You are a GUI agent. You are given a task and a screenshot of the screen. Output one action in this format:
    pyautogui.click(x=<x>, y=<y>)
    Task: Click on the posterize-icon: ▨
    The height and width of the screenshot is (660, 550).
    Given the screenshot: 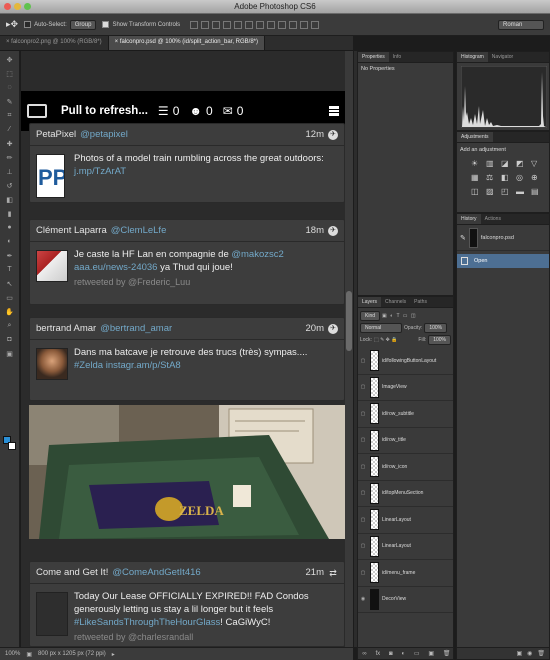 What is the action you would take?
    pyautogui.click(x=492, y=191)
    